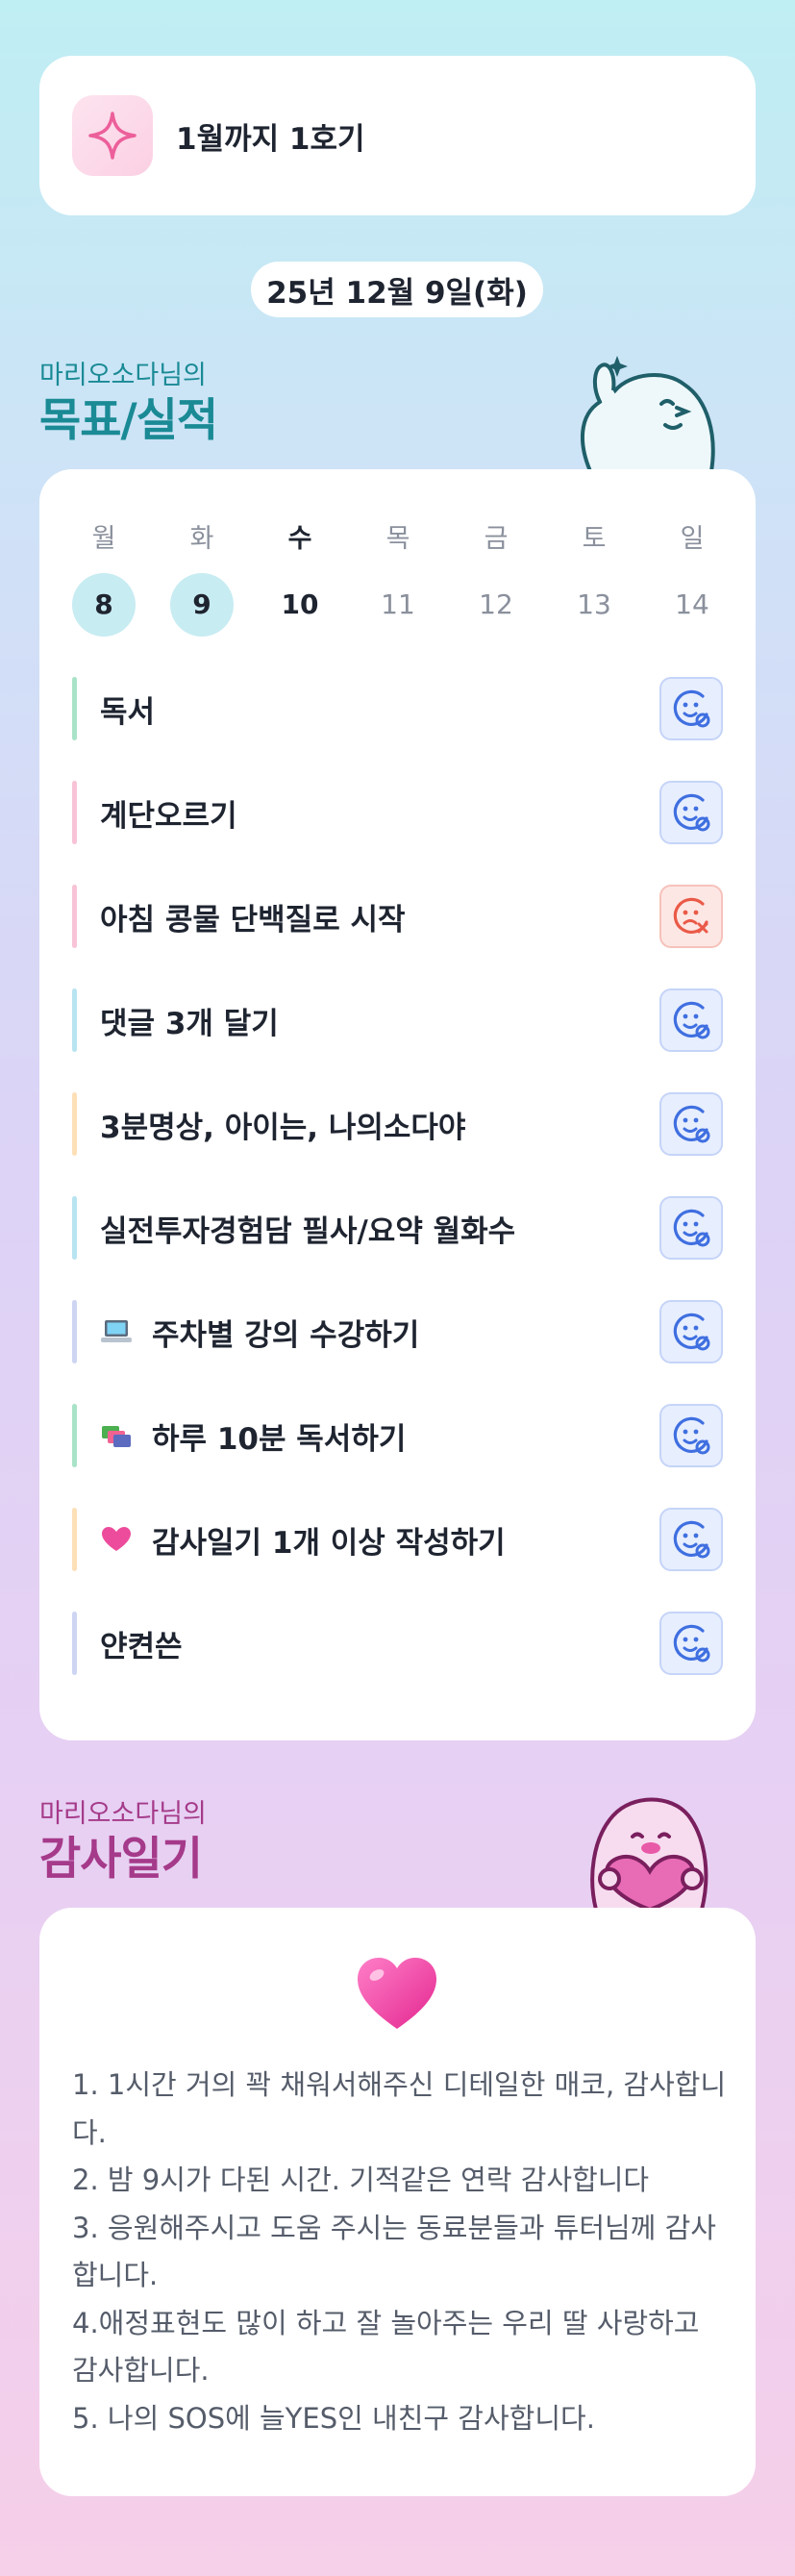 The width and height of the screenshot is (795, 2576). I want to click on goal-row: 3분명상, 아이는, 나의소다야, so click(397, 1124).